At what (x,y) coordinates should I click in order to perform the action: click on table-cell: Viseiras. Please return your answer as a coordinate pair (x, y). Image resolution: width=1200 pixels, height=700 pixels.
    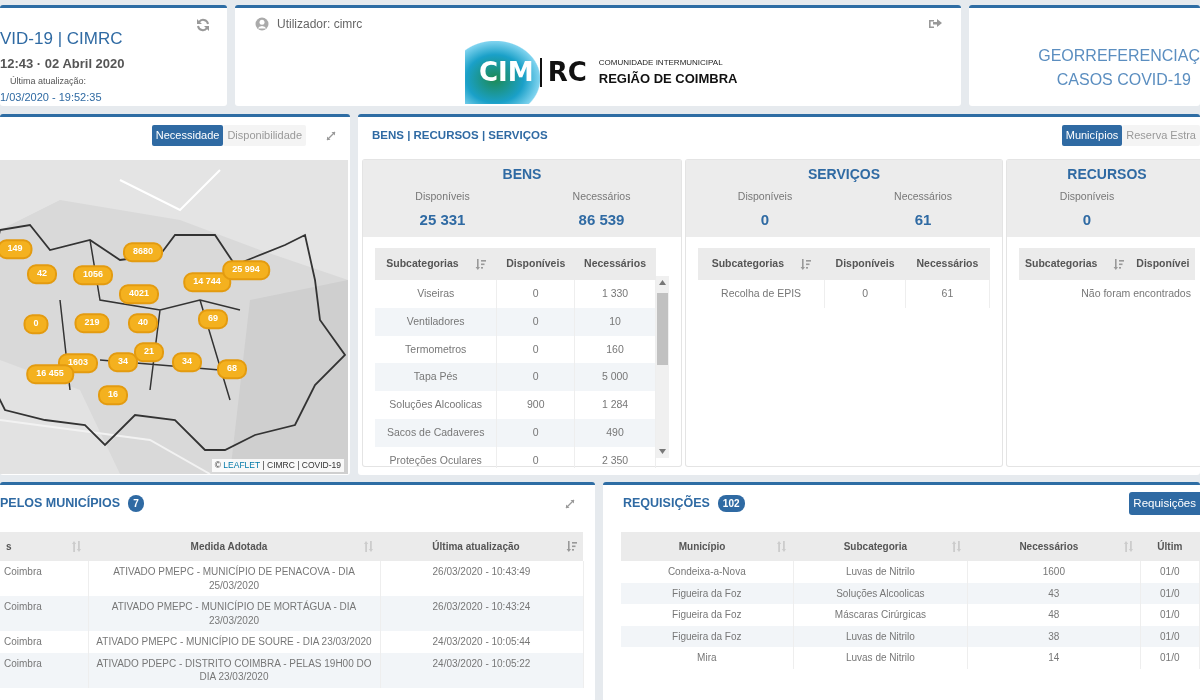
    Looking at the image, I should click on (436, 294).